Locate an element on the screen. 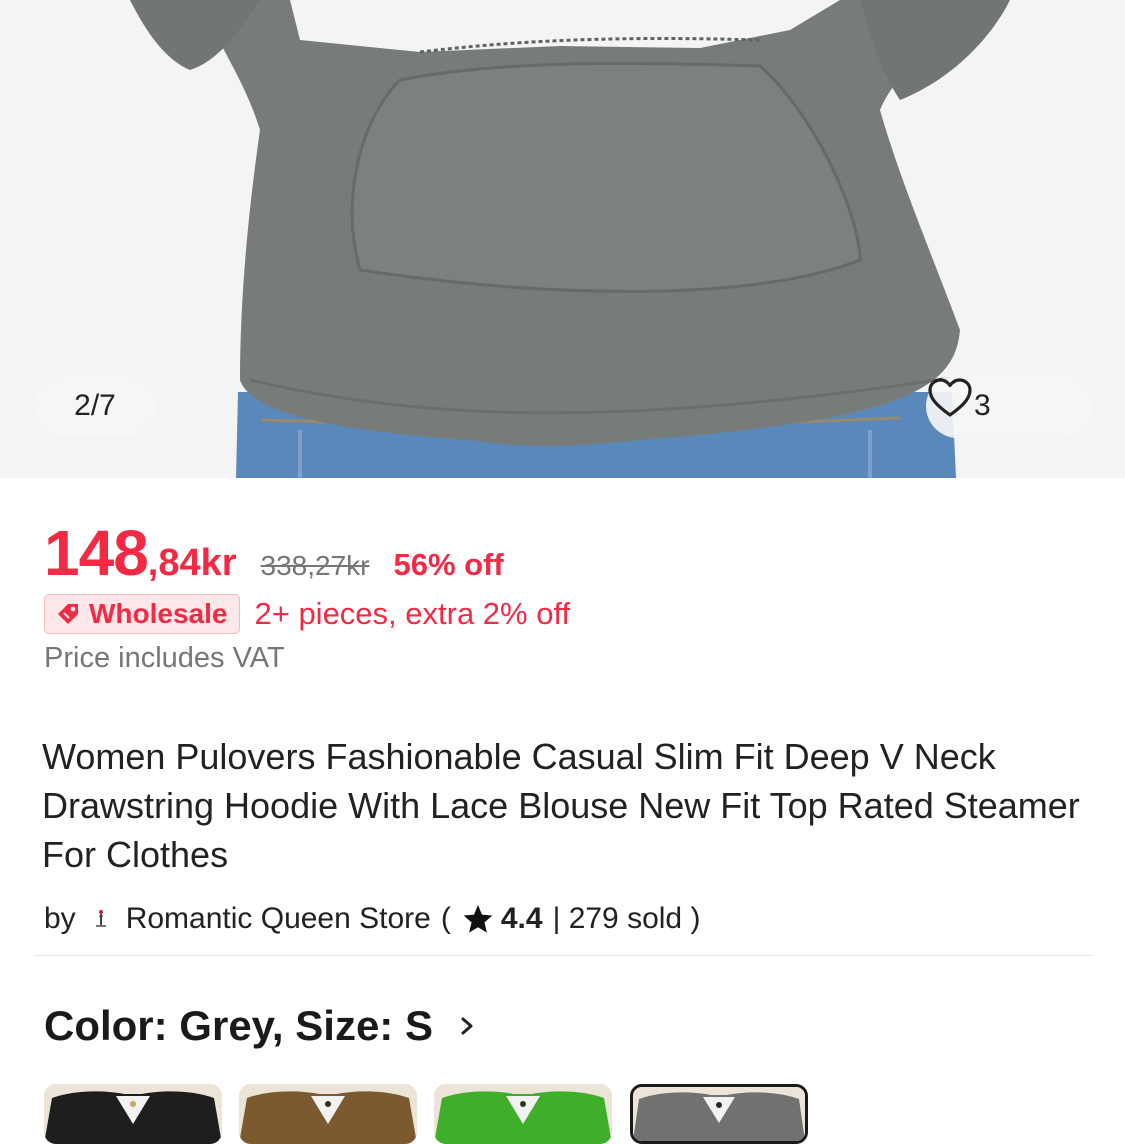 The height and width of the screenshot is (1144, 1125). wholesale-offer-text: 2+ pieces, extra 2% off is located at coordinates (412, 613).